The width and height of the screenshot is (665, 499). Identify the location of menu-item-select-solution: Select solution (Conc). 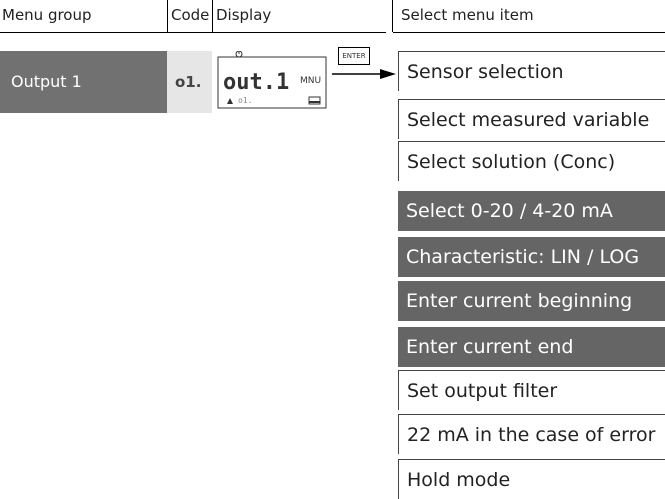
(531, 161).